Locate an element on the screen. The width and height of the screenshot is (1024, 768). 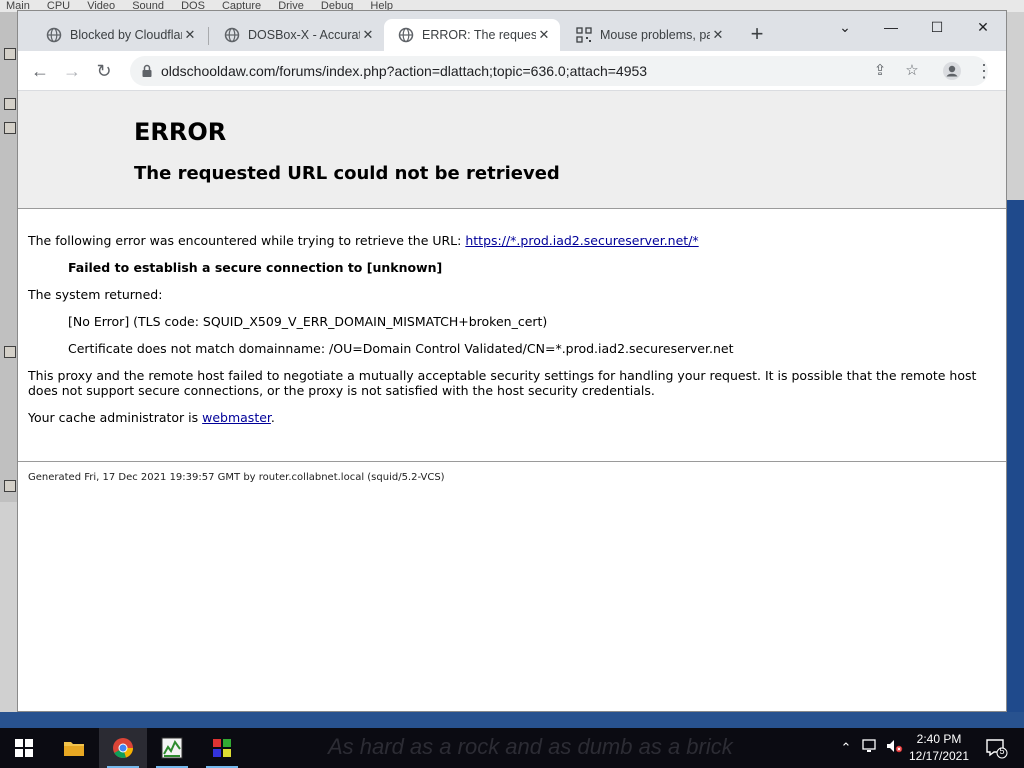
qr-favicon-icon is located at coordinates (584, 35).